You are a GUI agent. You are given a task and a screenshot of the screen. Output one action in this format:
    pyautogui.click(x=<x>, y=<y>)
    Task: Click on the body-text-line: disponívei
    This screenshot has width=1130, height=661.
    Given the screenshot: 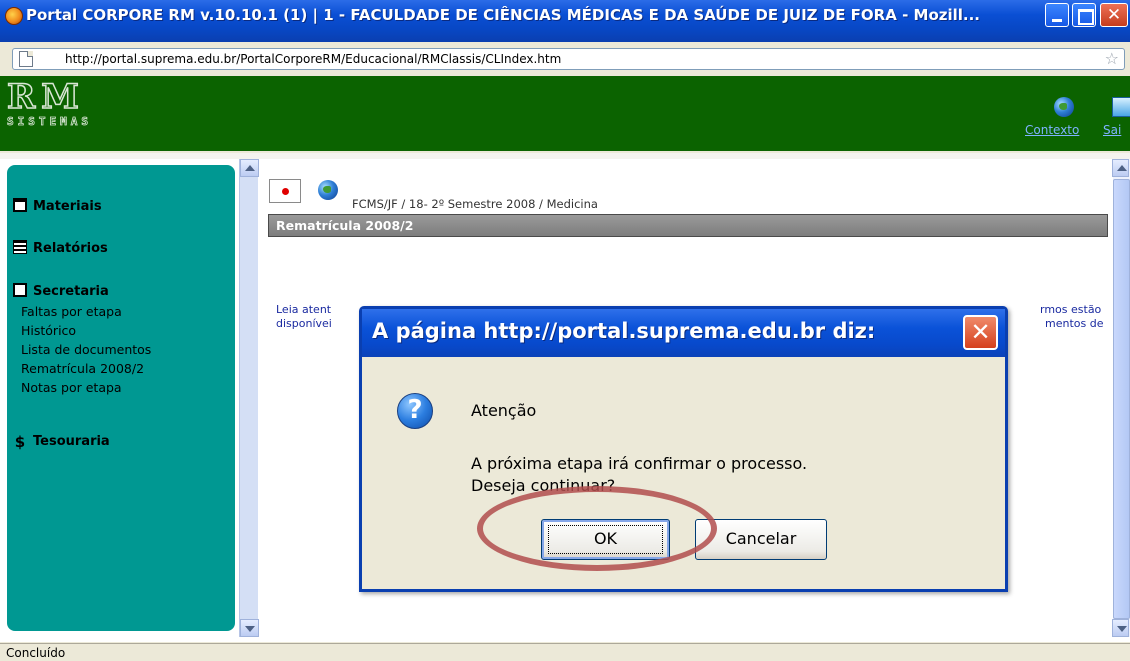 What is the action you would take?
    pyautogui.click(x=304, y=323)
    